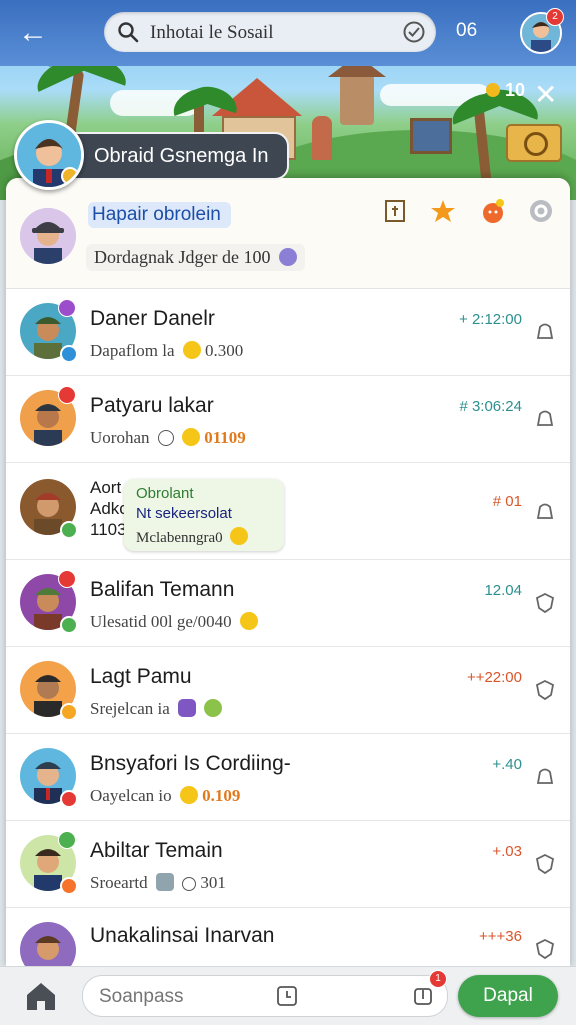  What do you see at coordinates (130, 708) in the screenshot?
I see `message-text: Srejelcan ia` at bounding box center [130, 708].